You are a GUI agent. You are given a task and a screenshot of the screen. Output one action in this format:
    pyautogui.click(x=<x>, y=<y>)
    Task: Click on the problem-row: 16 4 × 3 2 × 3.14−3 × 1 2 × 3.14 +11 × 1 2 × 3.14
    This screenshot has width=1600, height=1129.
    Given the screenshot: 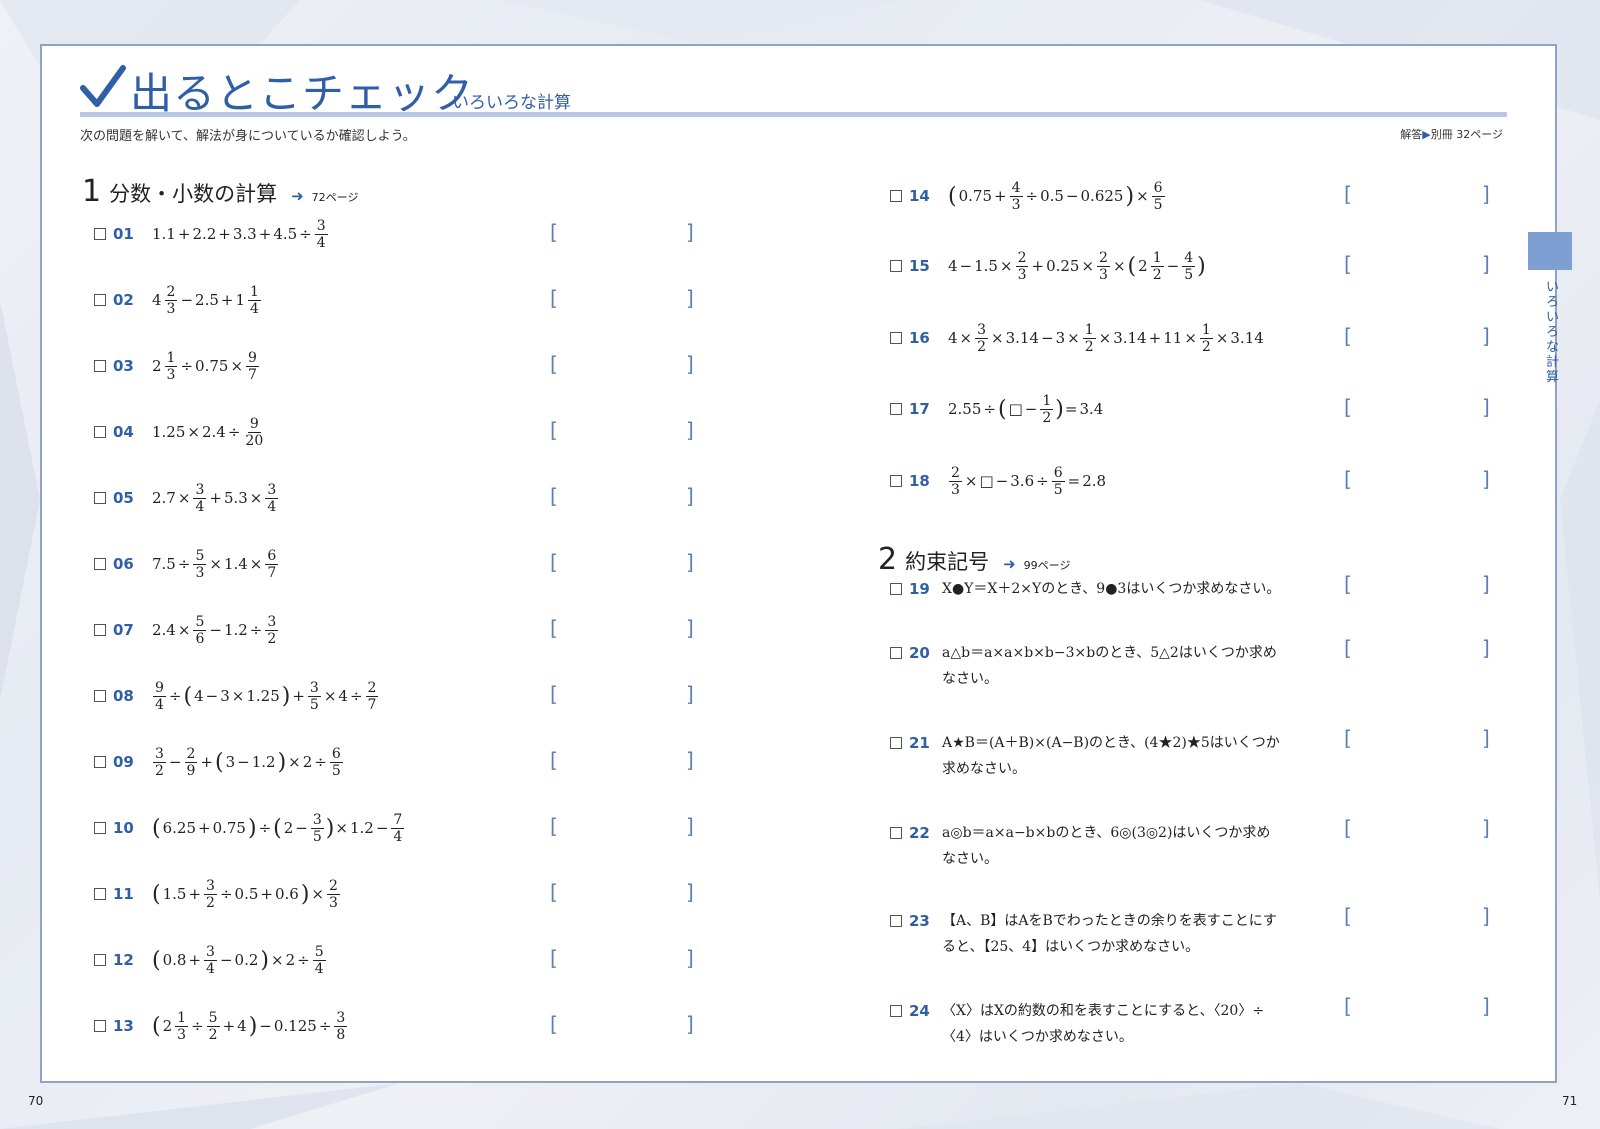 What is the action you would take?
    pyautogui.click(x=1077, y=338)
    